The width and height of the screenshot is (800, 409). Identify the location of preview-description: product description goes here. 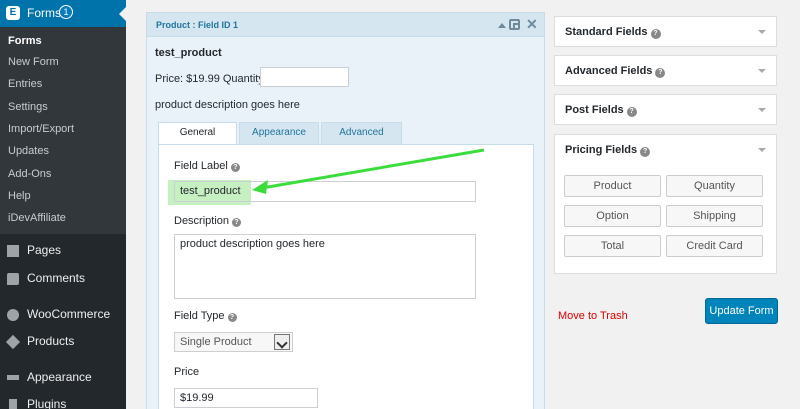
(227, 105).